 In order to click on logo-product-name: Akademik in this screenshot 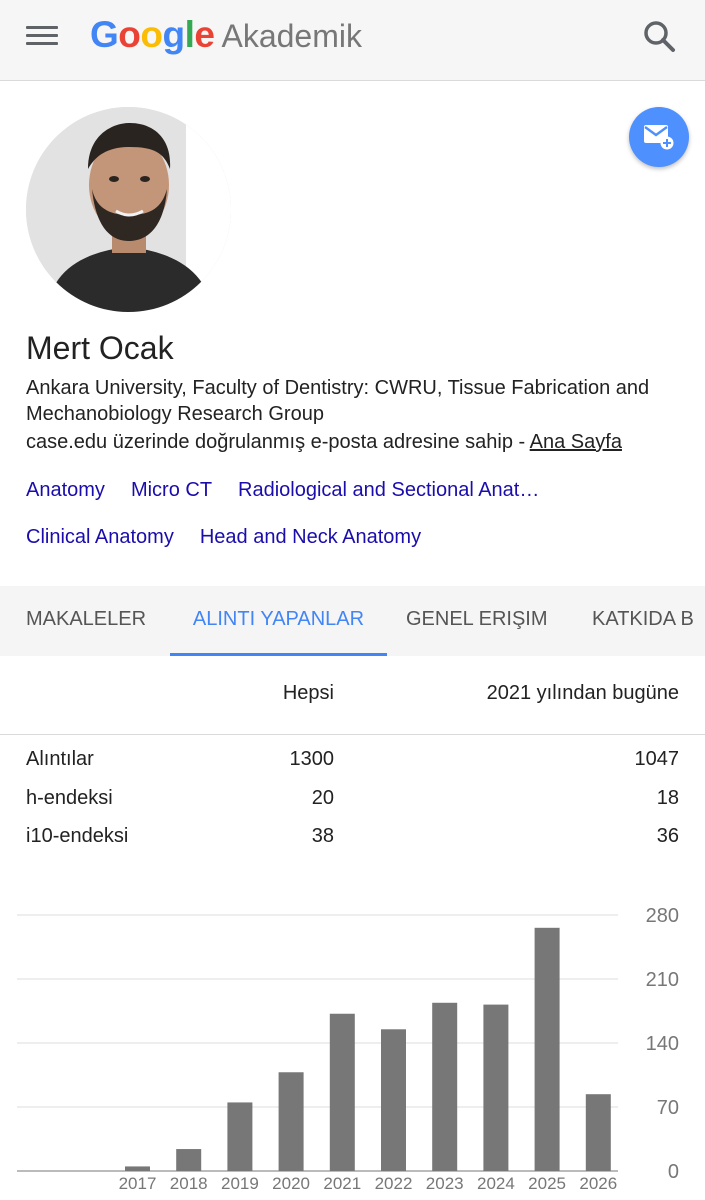, I will do `click(291, 36)`.